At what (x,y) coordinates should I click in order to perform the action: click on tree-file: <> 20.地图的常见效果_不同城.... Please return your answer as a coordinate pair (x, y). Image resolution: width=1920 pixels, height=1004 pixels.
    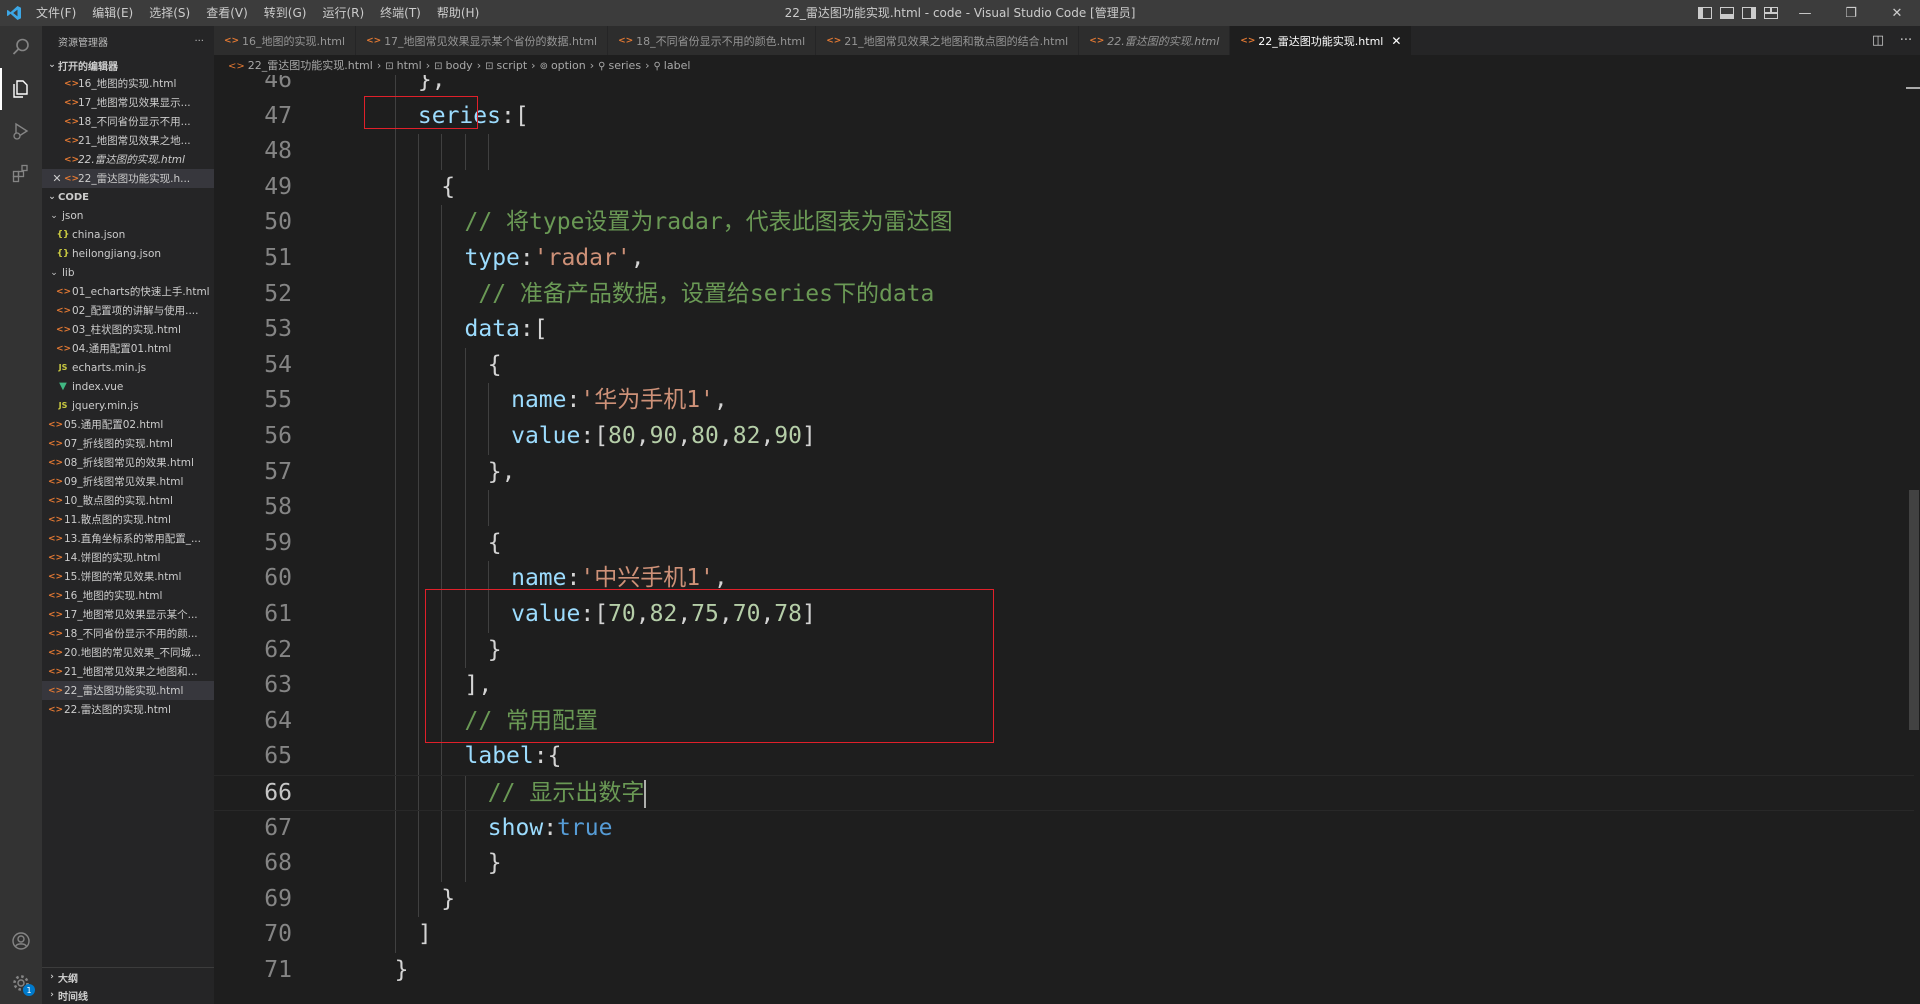
    Looking at the image, I should click on (128, 652).